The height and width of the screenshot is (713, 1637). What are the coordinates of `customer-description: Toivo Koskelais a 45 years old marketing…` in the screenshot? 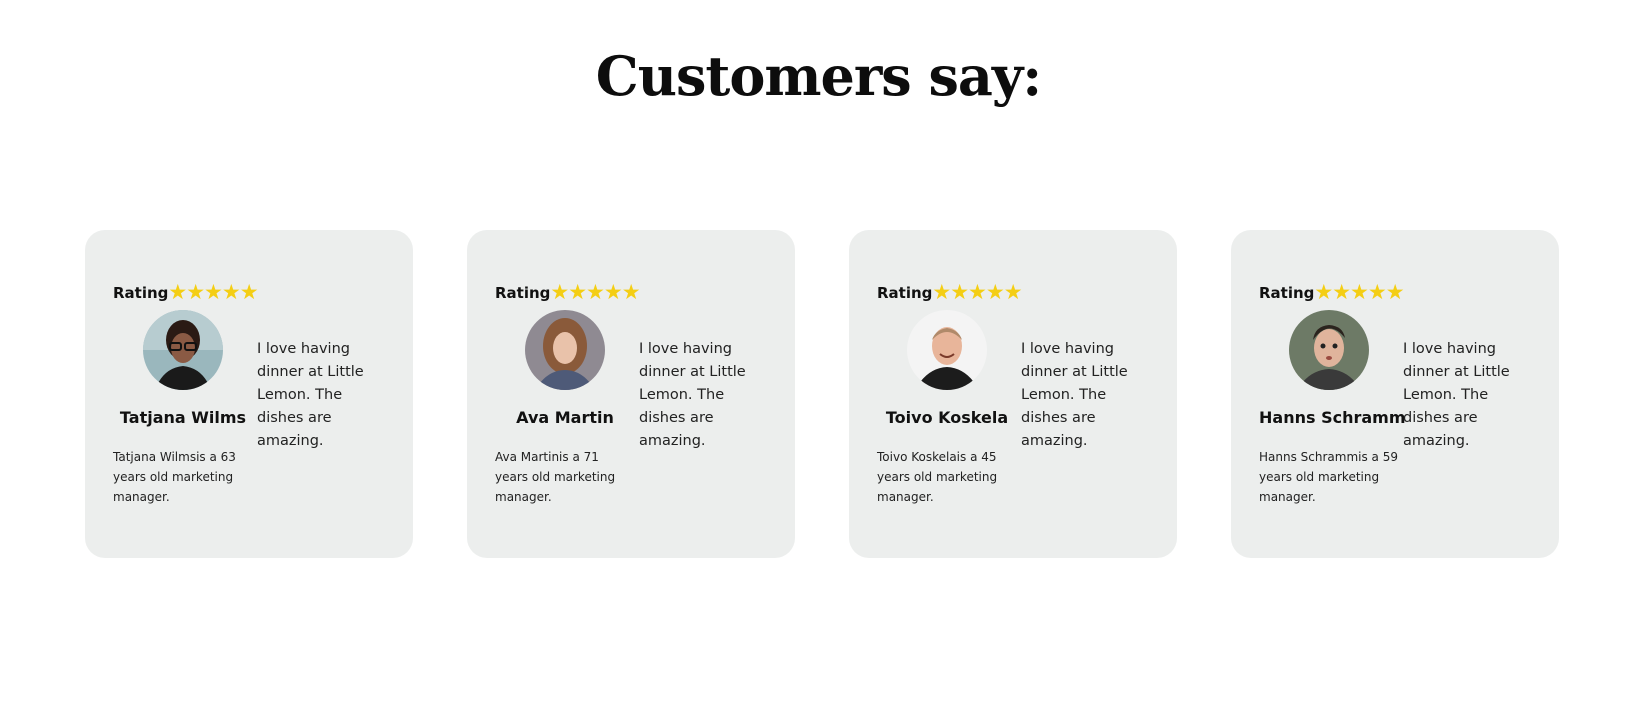 It's located at (937, 476).